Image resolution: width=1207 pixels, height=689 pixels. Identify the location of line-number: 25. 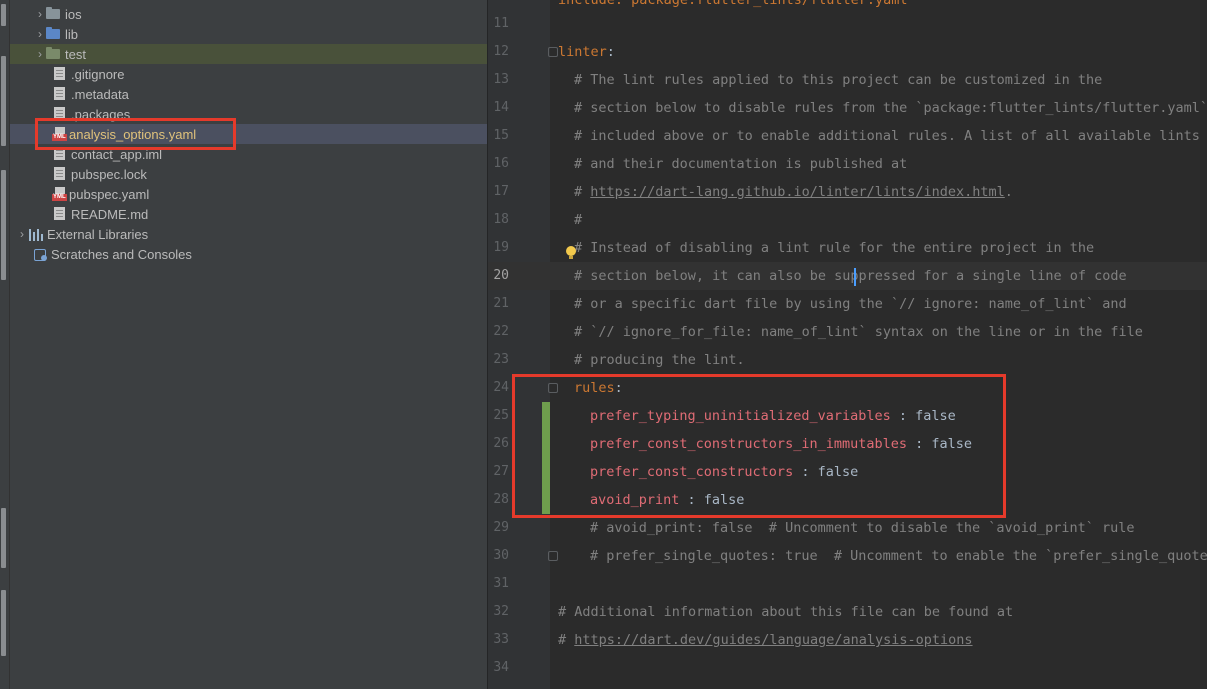
(501, 415).